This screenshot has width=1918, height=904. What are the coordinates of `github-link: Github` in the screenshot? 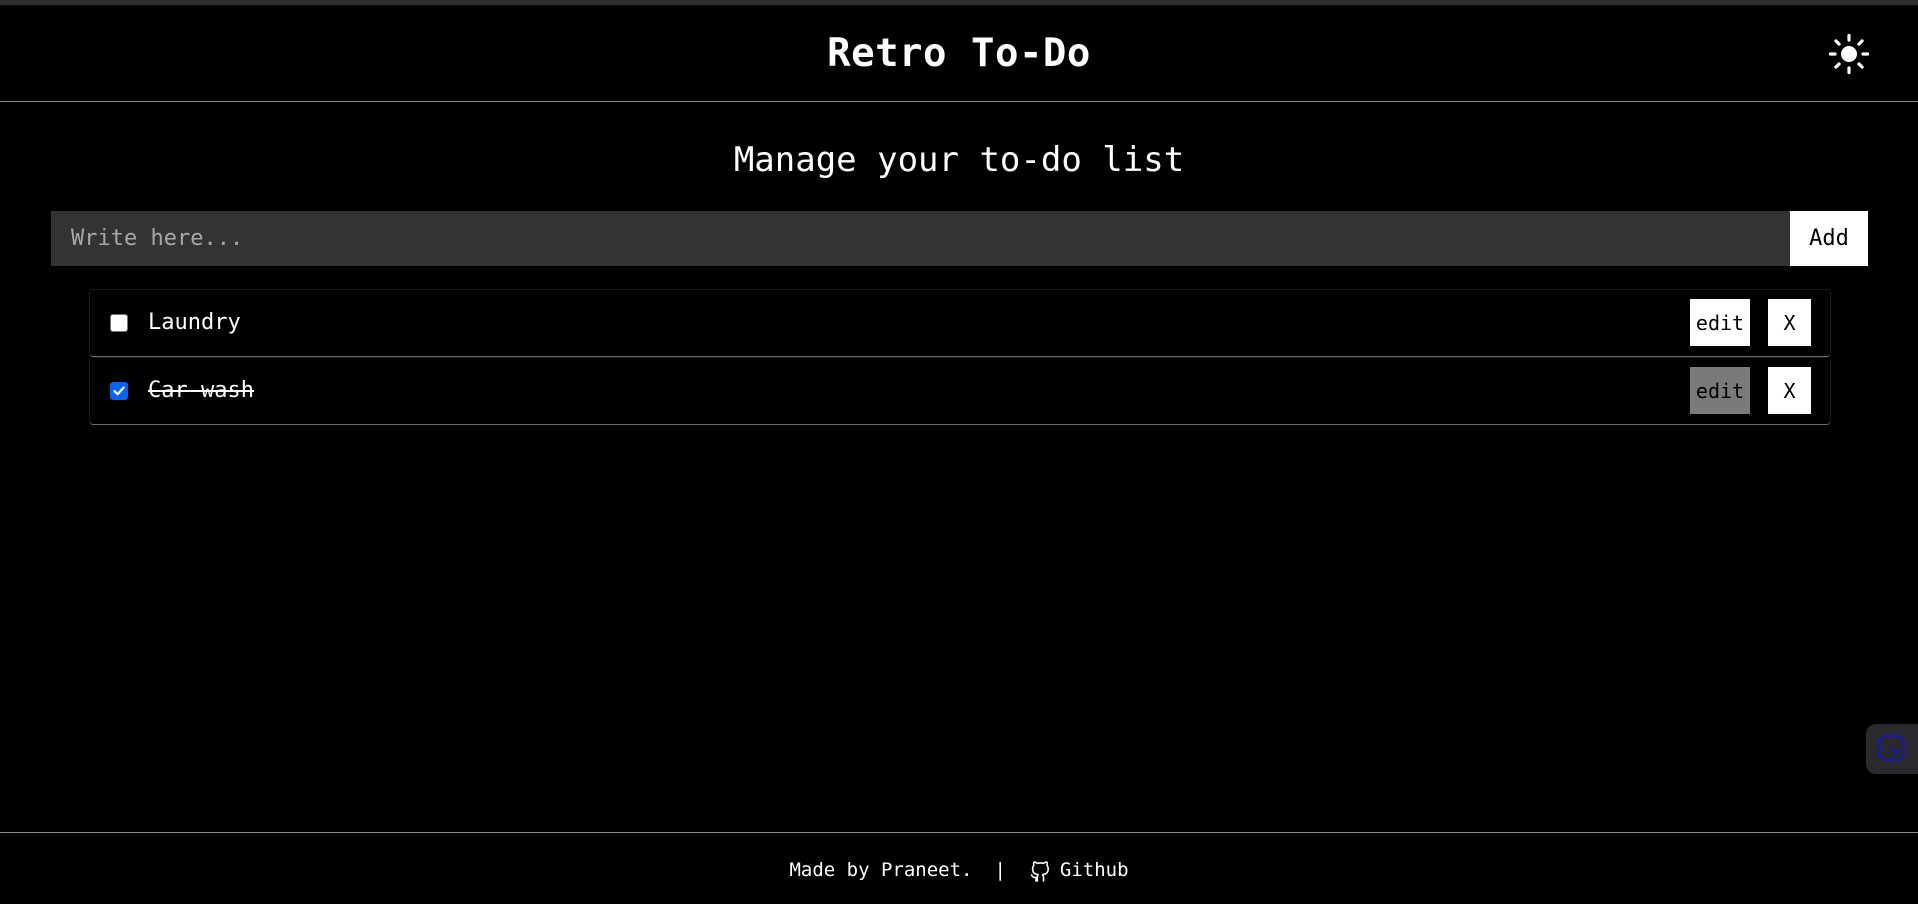 It's located at (1078, 870).